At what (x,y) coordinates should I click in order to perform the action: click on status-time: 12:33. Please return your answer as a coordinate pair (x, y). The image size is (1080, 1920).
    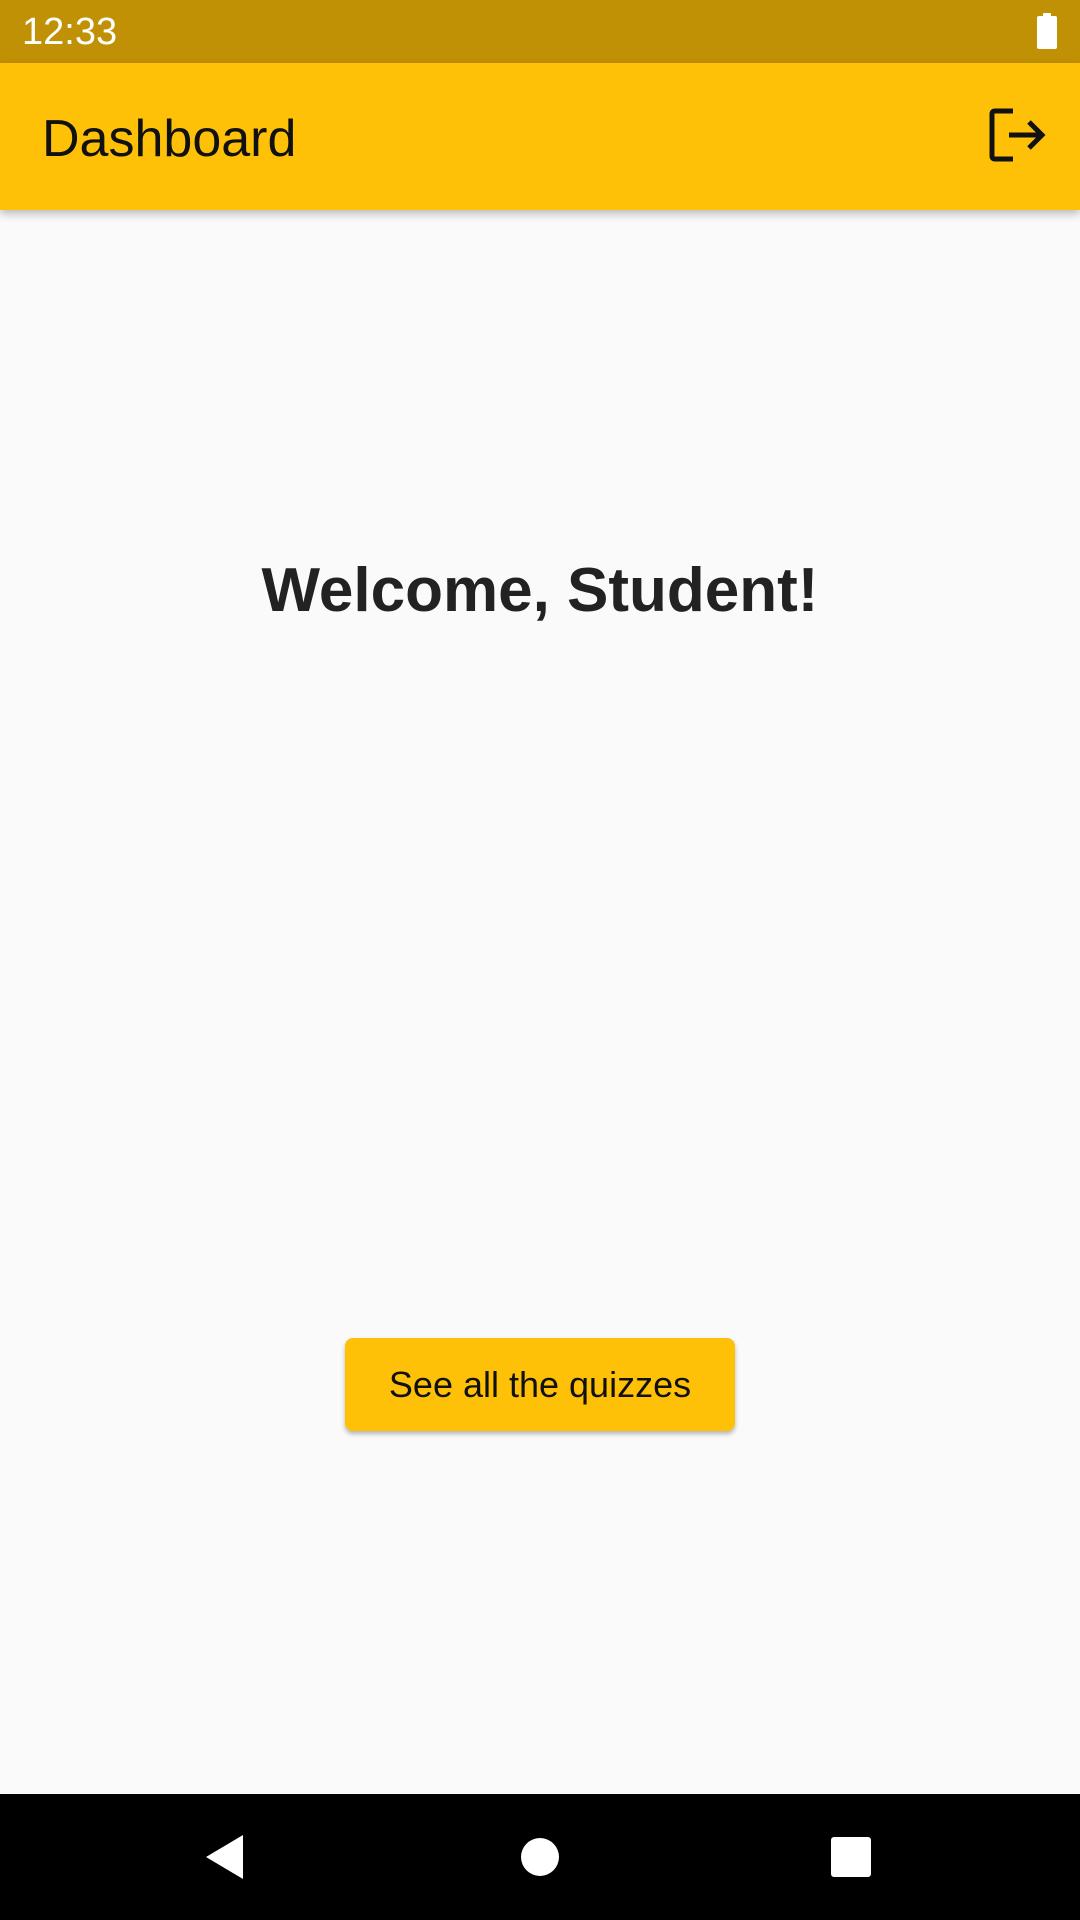
    Looking at the image, I should click on (70, 32).